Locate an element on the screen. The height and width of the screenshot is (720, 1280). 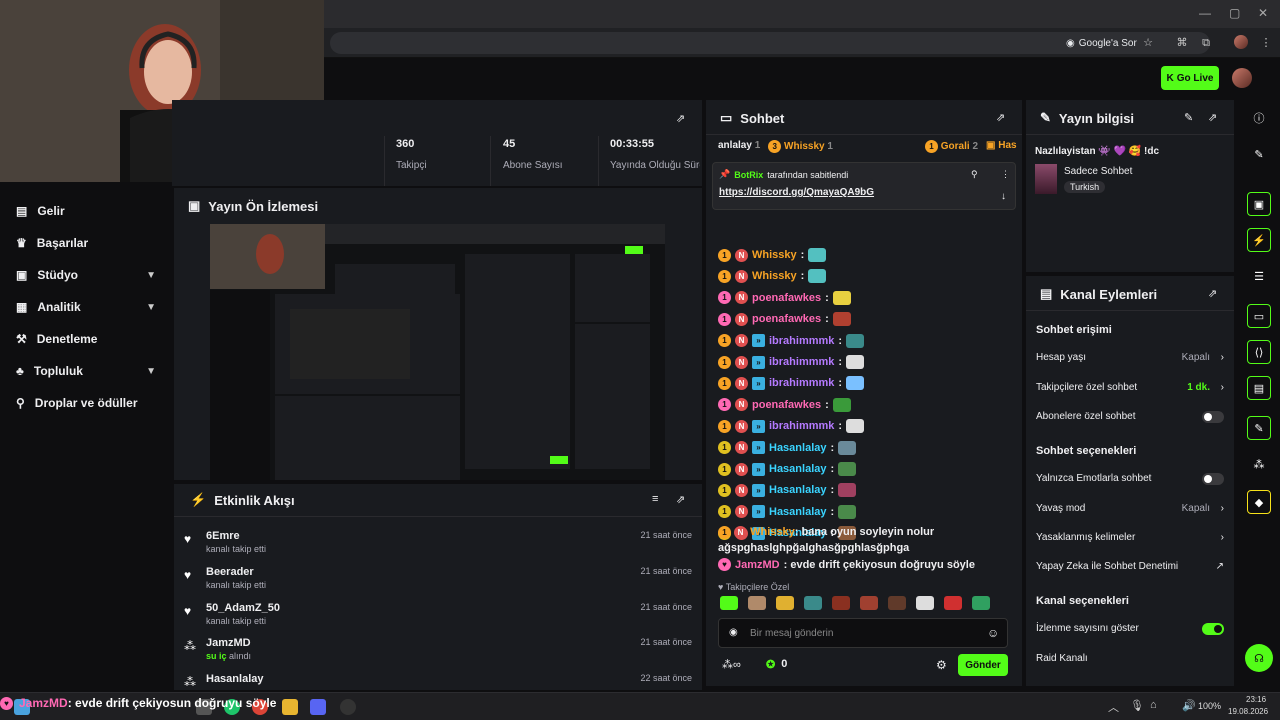
google-ask-button: ◉ Google'a Sor is located at coordinates (1101, 43).